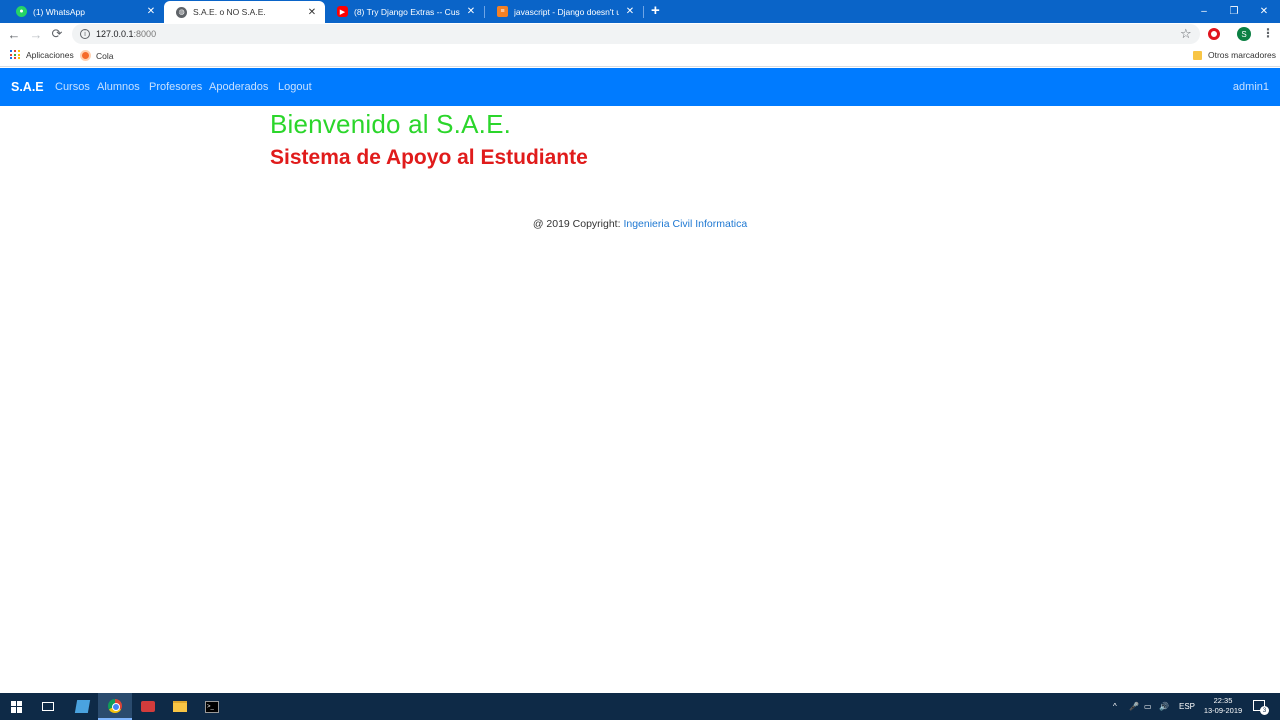 The width and height of the screenshot is (1280, 720). What do you see at coordinates (21, 11) in the screenshot?
I see `whatsapp-icon: ●` at bounding box center [21, 11].